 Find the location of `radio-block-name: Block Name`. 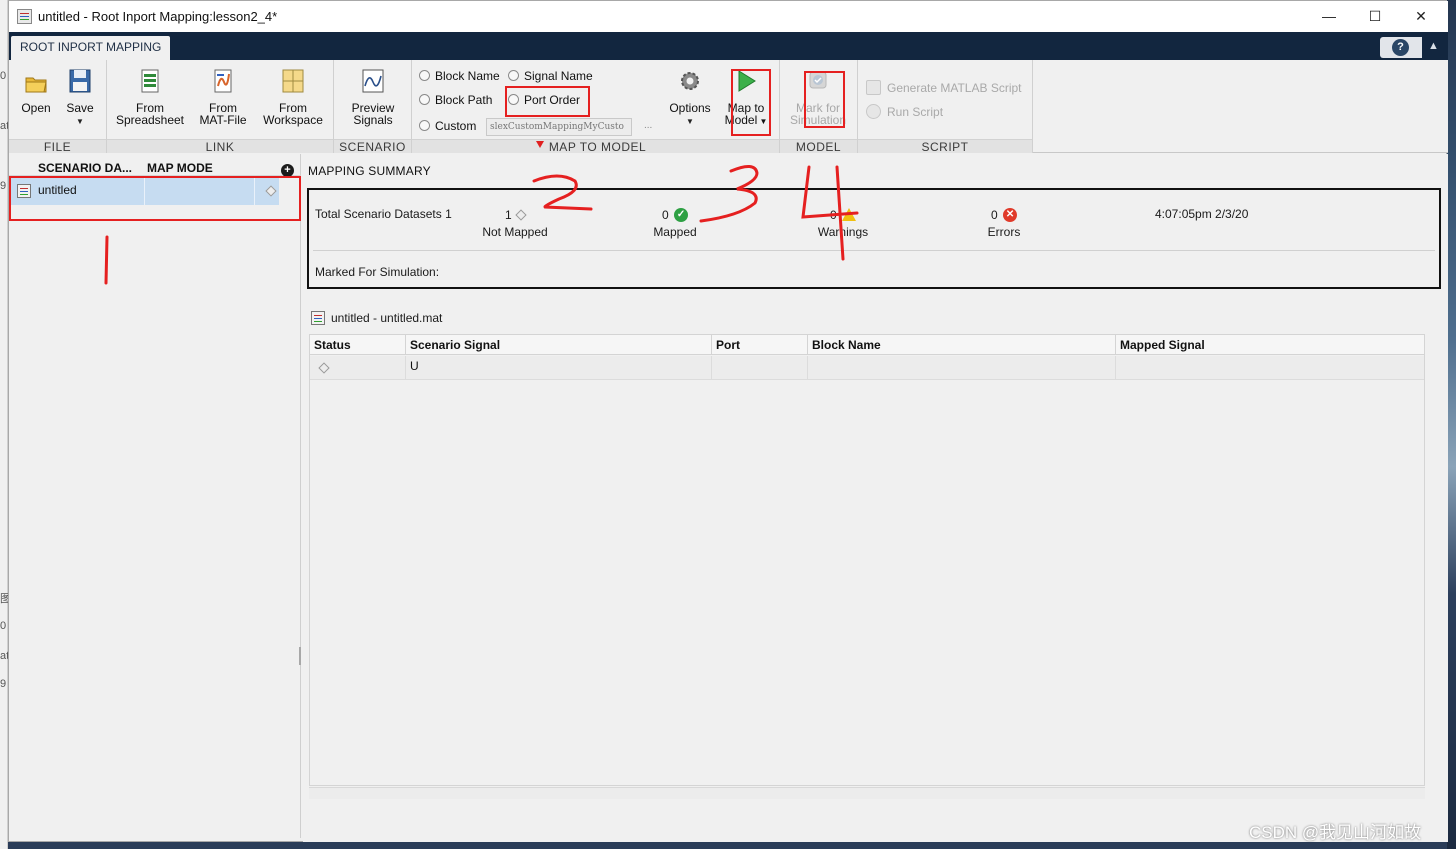

radio-block-name: Block Name is located at coordinates (459, 76).